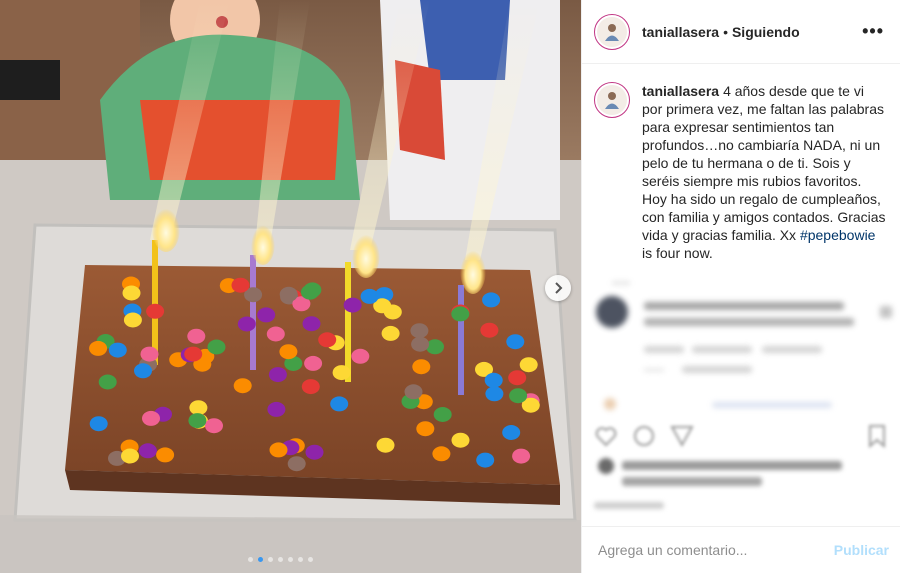 This screenshot has height=573, width=900. I want to click on blurred-likes-info, so click(744, 490).